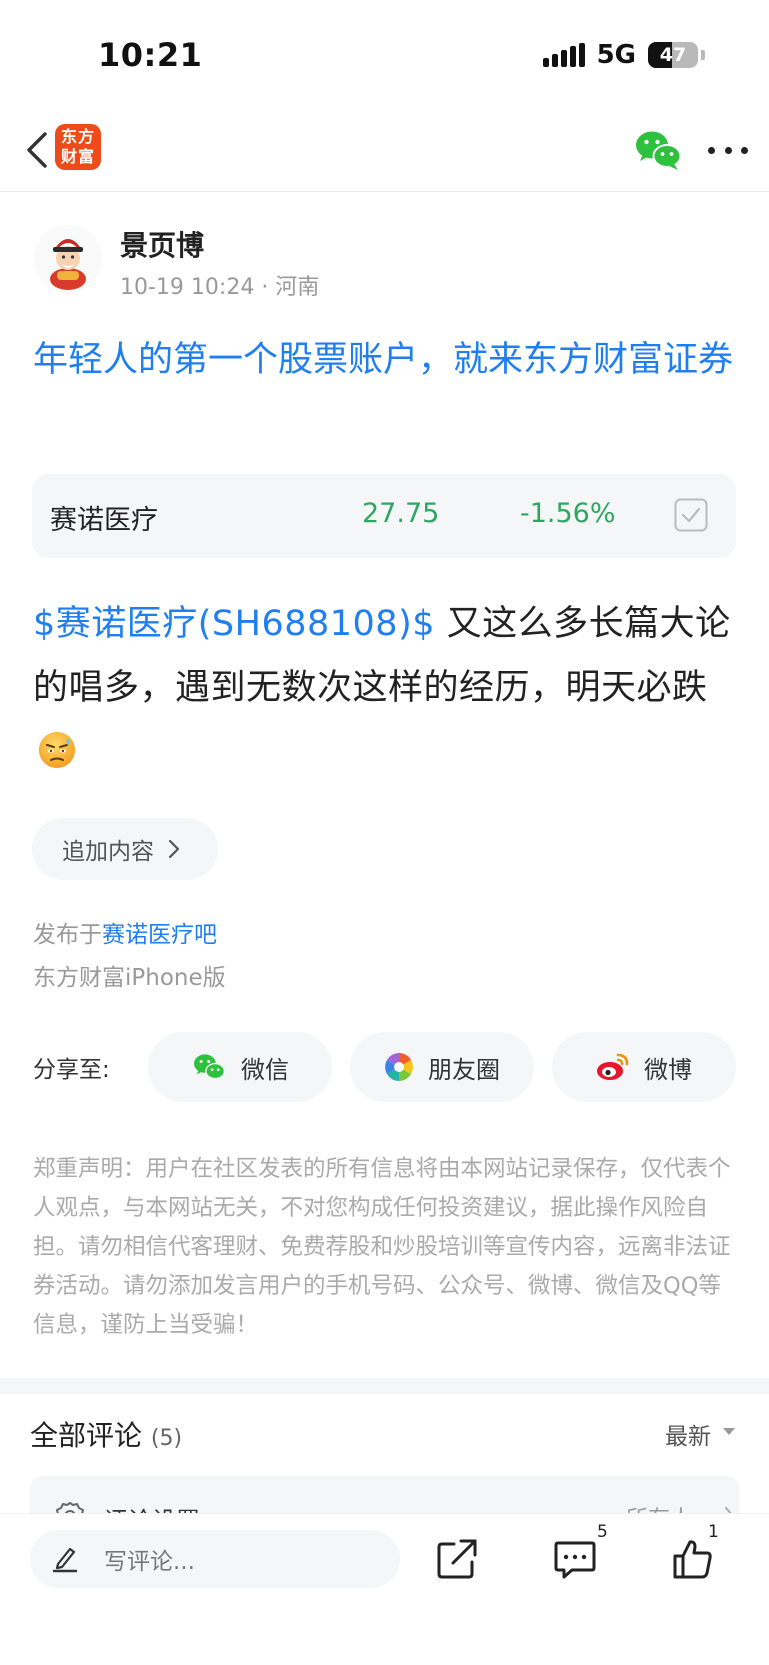  What do you see at coordinates (688, 1434) in the screenshot?
I see `sort-selector: 最新` at bounding box center [688, 1434].